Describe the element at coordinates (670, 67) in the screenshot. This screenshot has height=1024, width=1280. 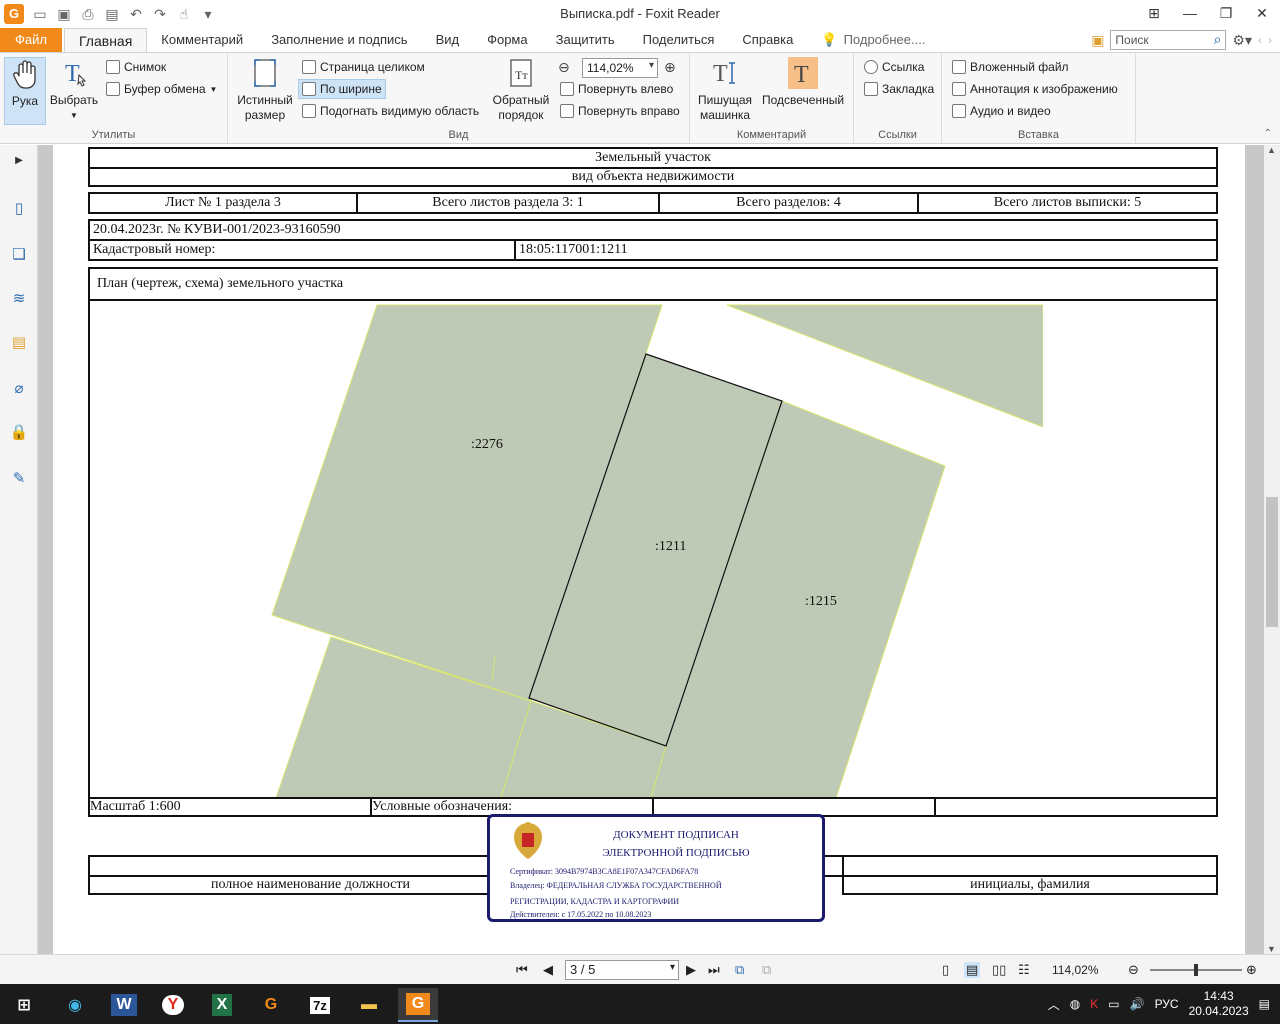
I see `zoom-in-icon: ⊕` at that location.